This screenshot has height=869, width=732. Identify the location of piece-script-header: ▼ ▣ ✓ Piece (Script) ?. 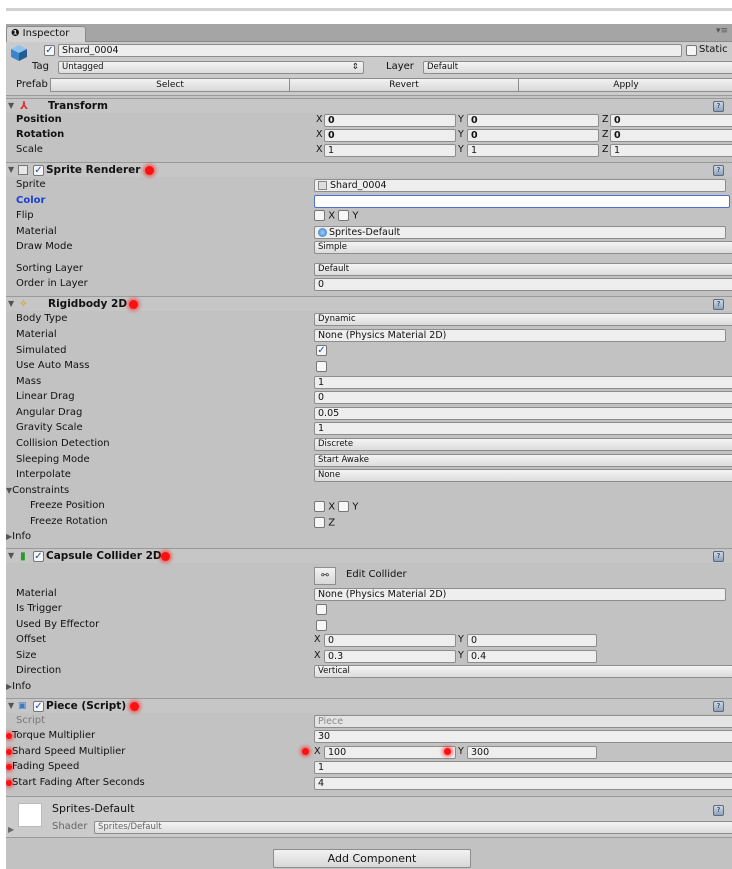
(369, 705).